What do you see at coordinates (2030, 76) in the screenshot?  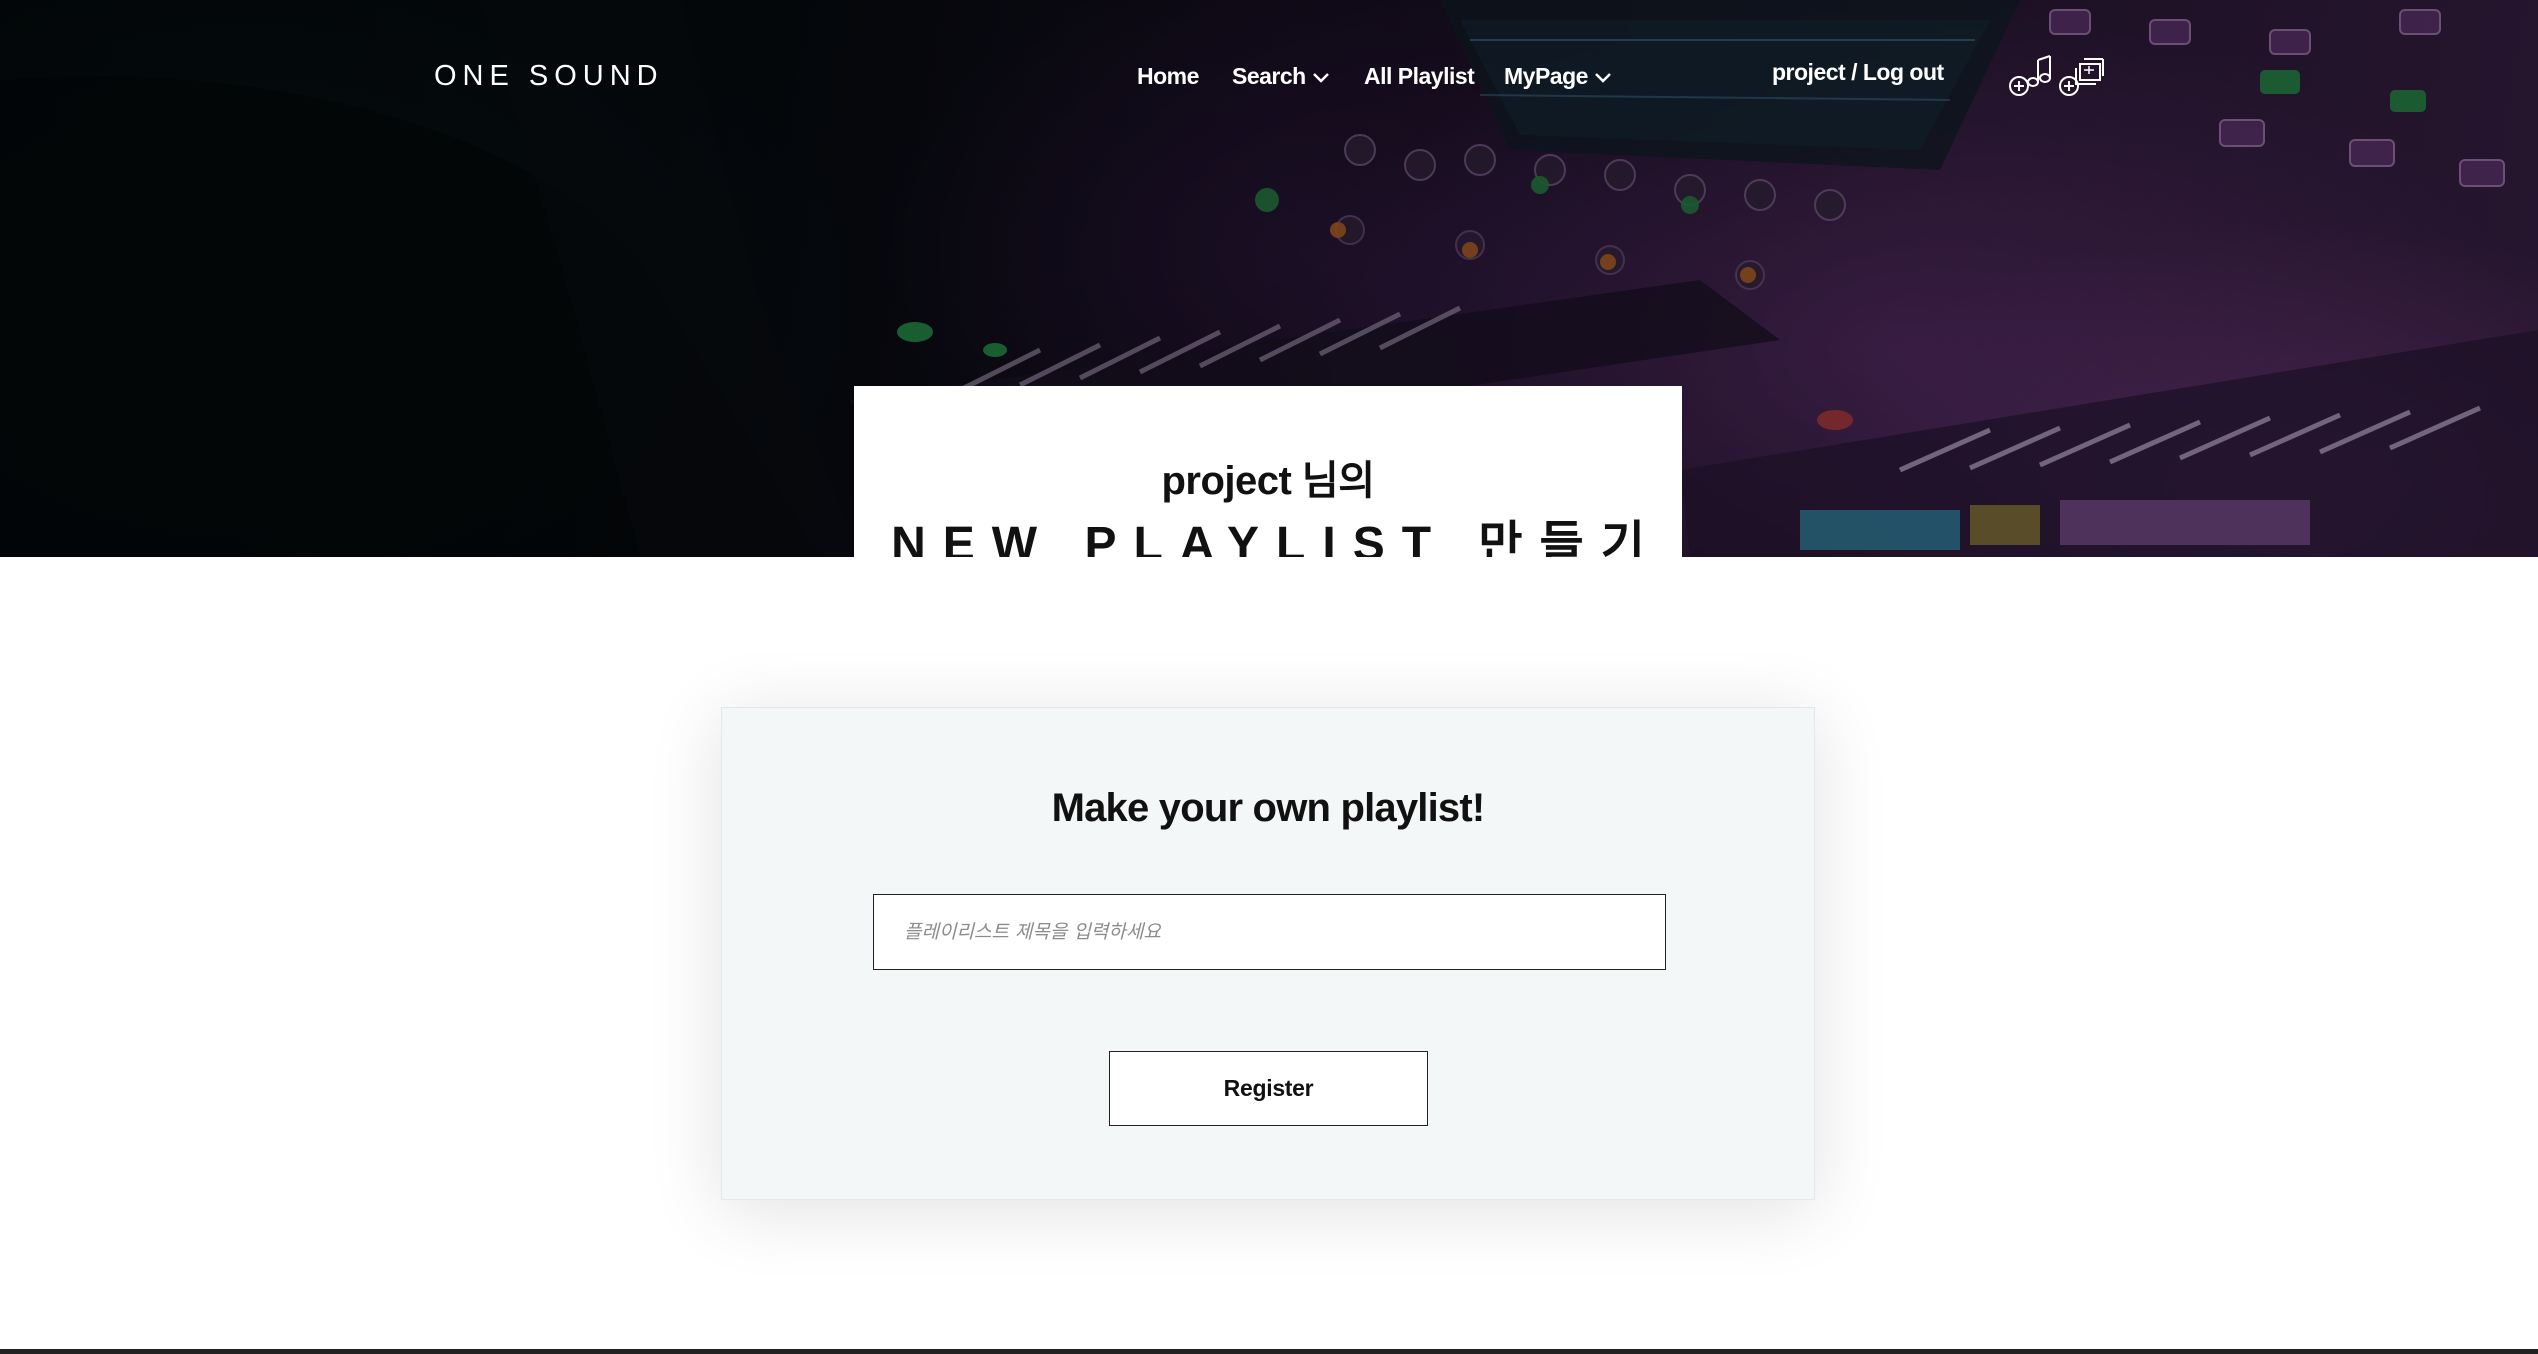 I see `add-music-icon` at bounding box center [2030, 76].